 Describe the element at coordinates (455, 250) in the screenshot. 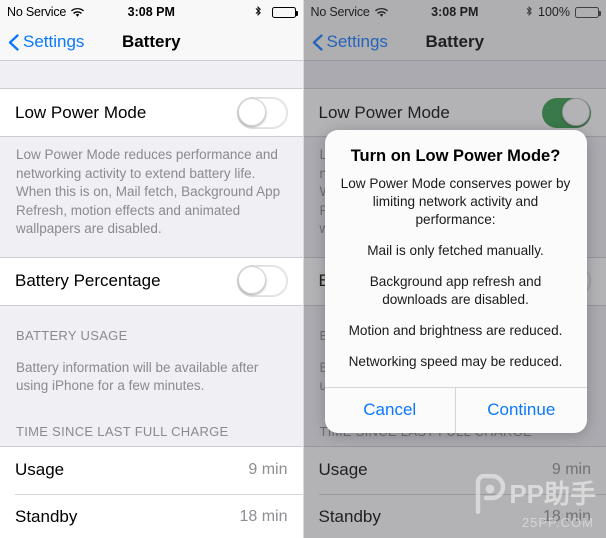

I see `alert-paragraph: Mail is only fetched manually.` at that location.